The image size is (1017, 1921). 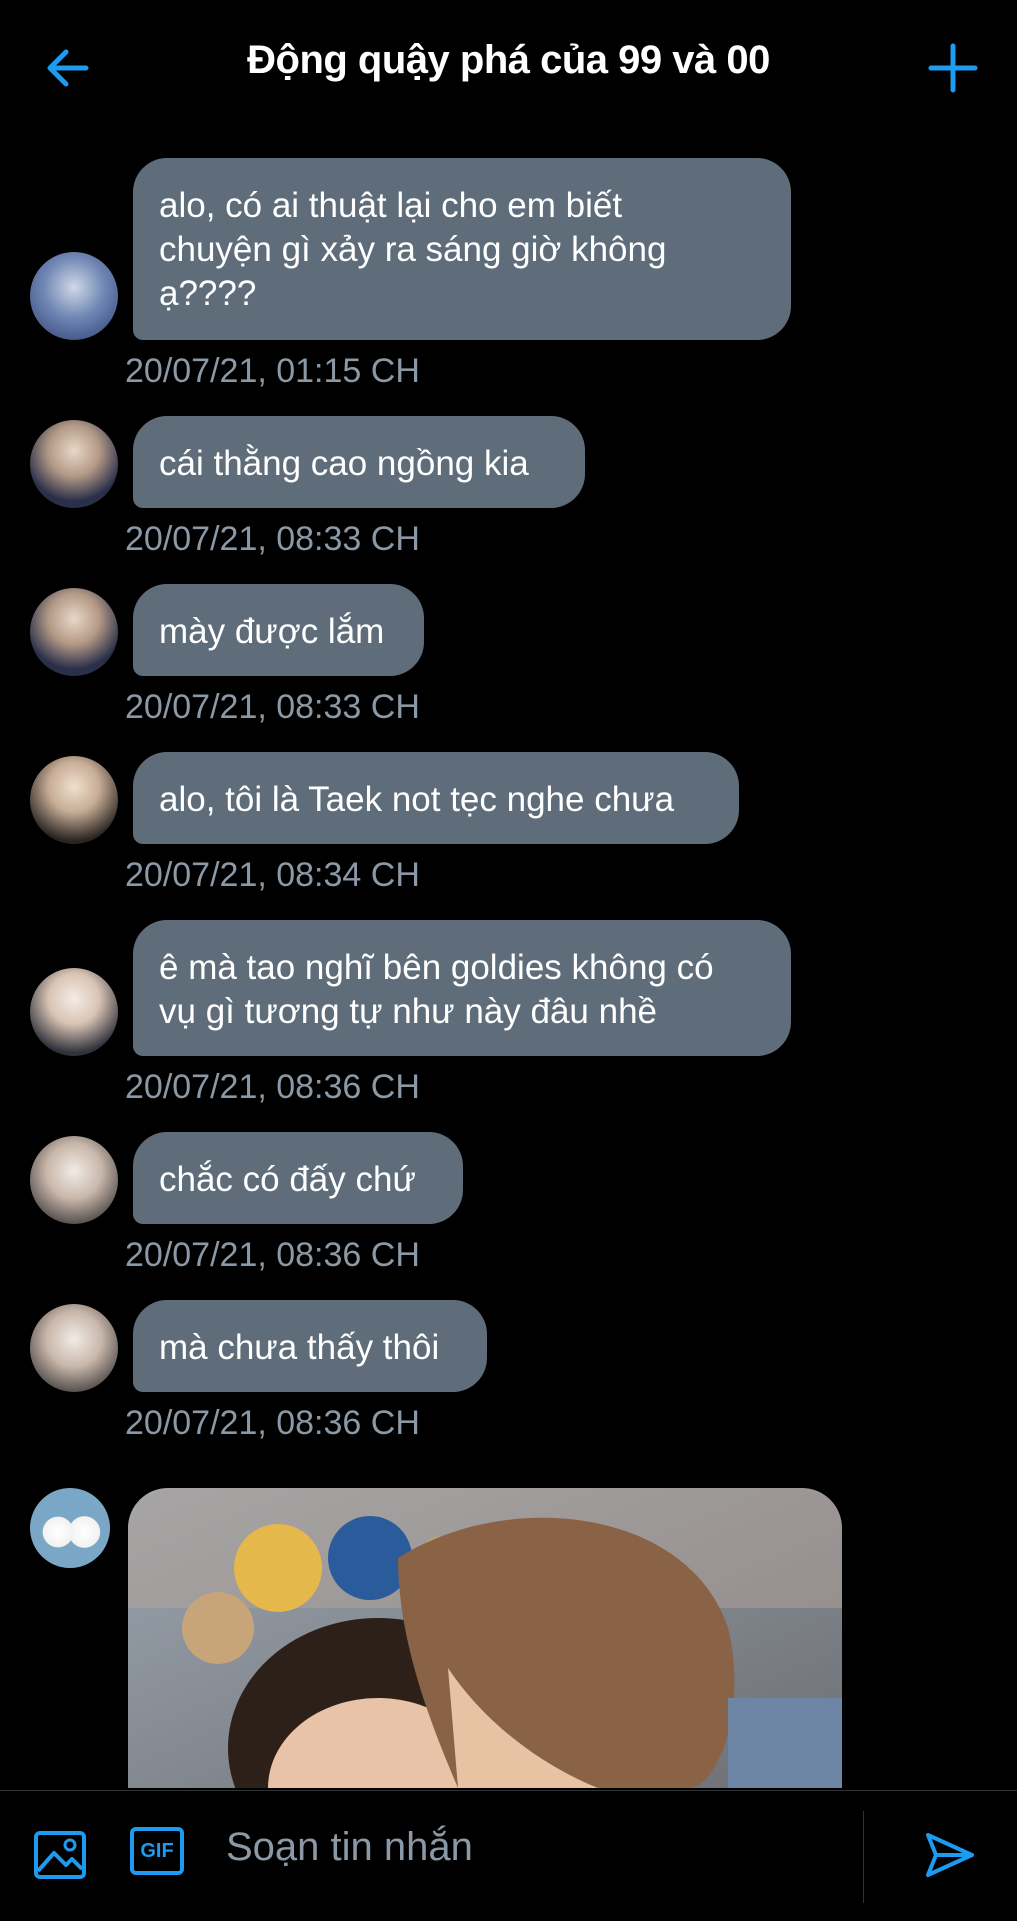 I want to click on message-input: Soạn tin nhắn, so click(x=349, y=1847).